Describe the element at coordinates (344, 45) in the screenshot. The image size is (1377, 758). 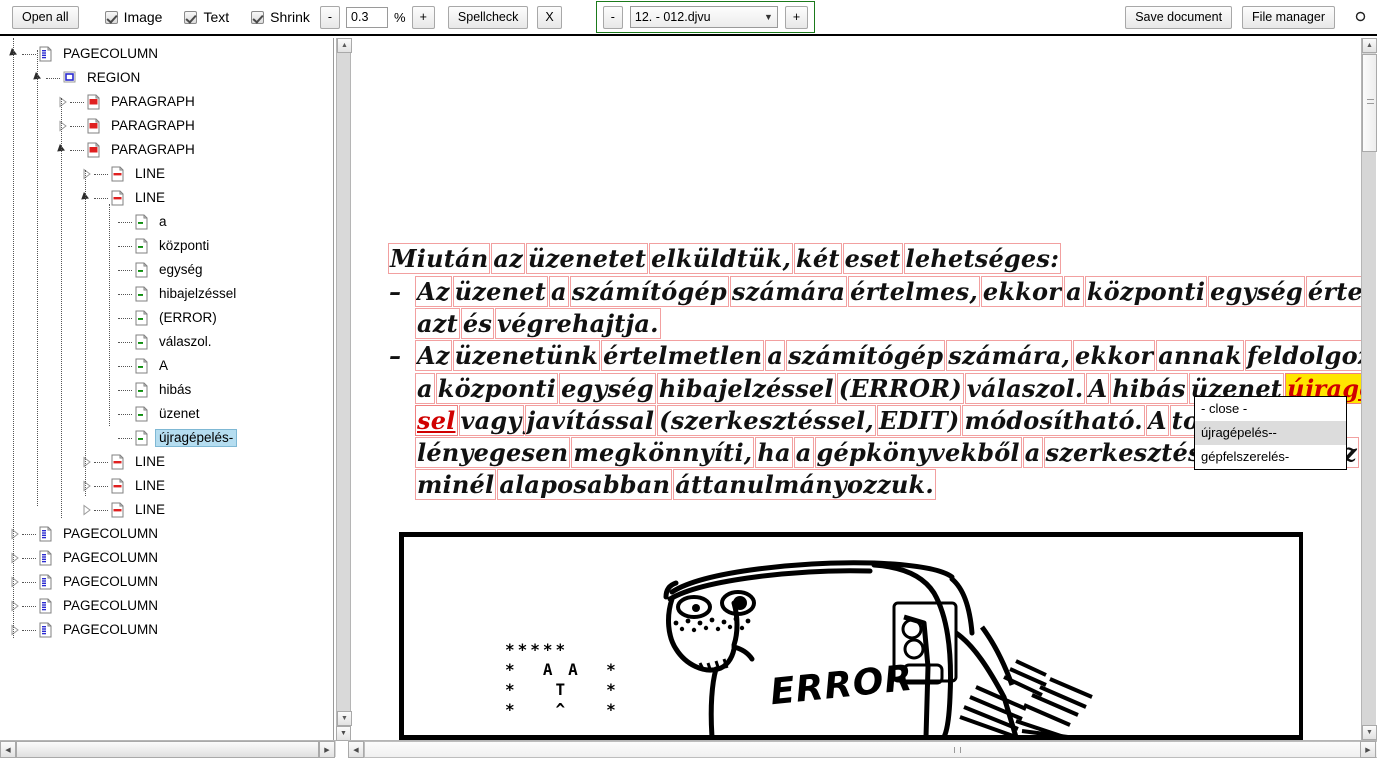
I see `tree-scroll-up-button: ▲` at that location.